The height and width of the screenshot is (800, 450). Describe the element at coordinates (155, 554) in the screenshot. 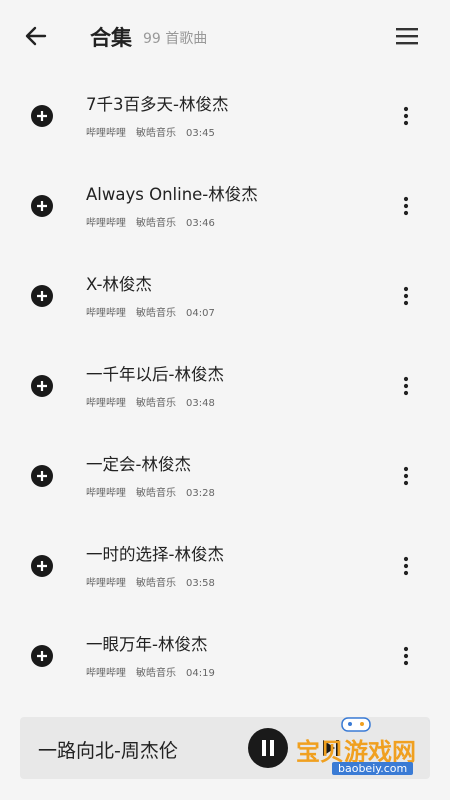

I see `song-title: 一时的选择-林俊杰` at that location.